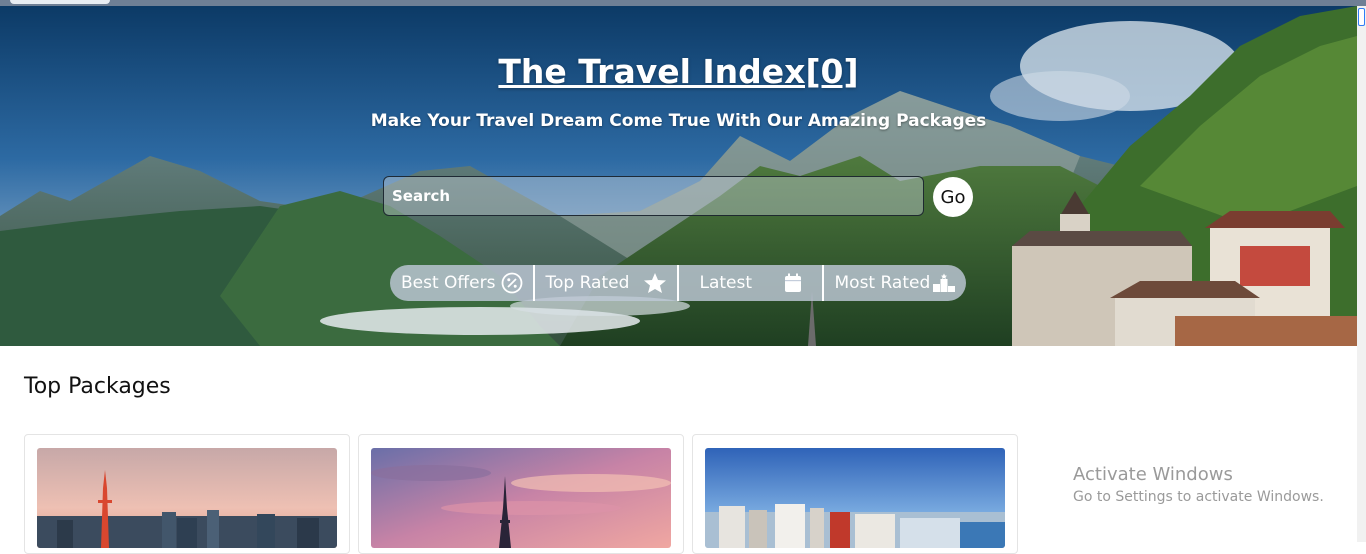  What do you see at coordinates (97, 386) in the screenshot?
I see `top-packages-heading: Top Packages` at bounding box center [97, 386].